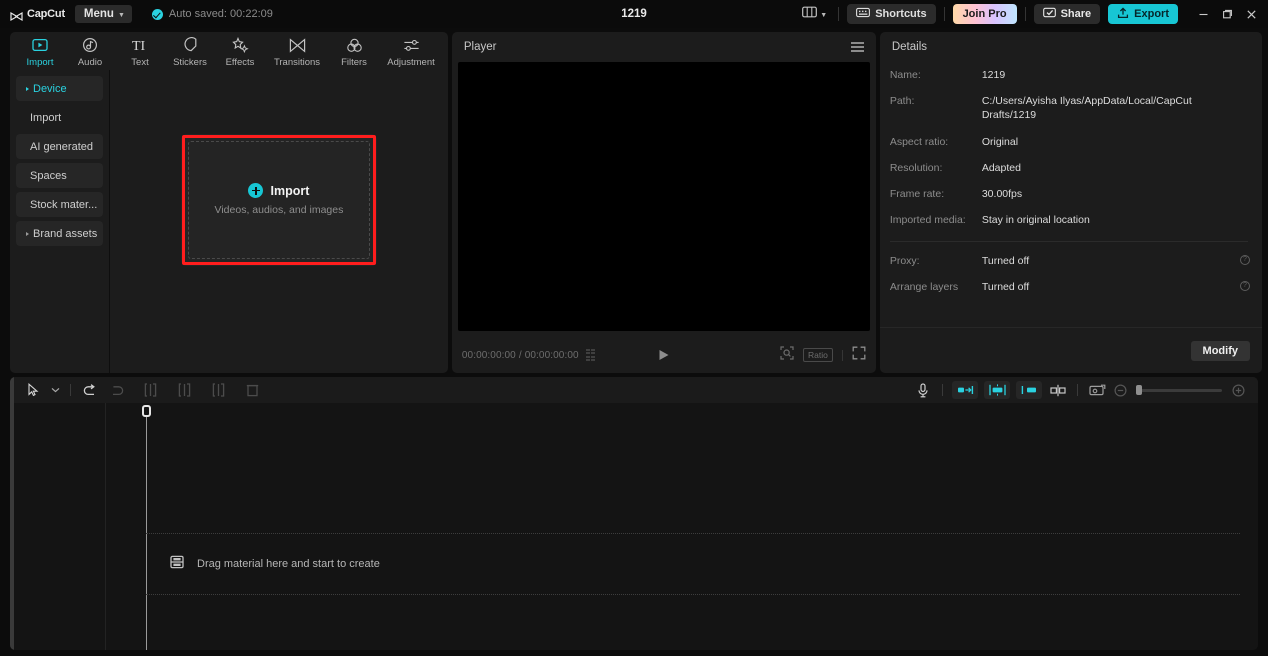 This screenshot has width=1268, height=656. What do you see at coordinates (33, 390) in the screenshot?
I see `select-arrow-icon` at bounding box center [33, 390].